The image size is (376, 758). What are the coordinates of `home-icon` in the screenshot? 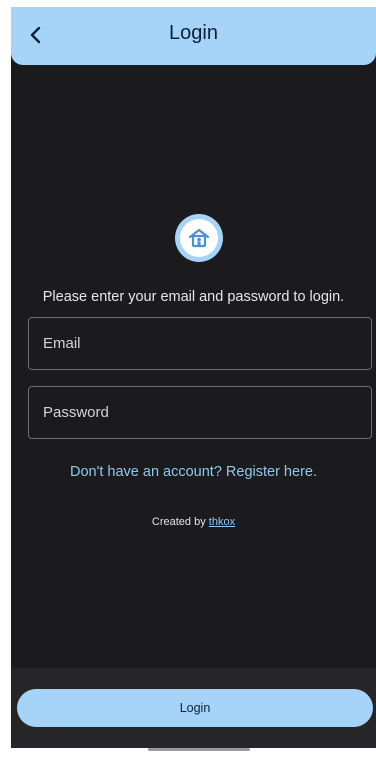 It's located at (199, 238).